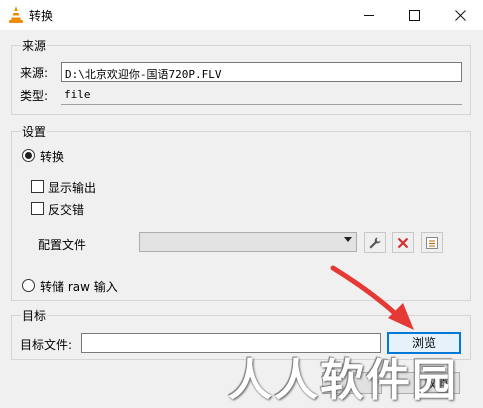 The image size is (483, 408). I want to click on dump-raw-radio, so click(28, 285).